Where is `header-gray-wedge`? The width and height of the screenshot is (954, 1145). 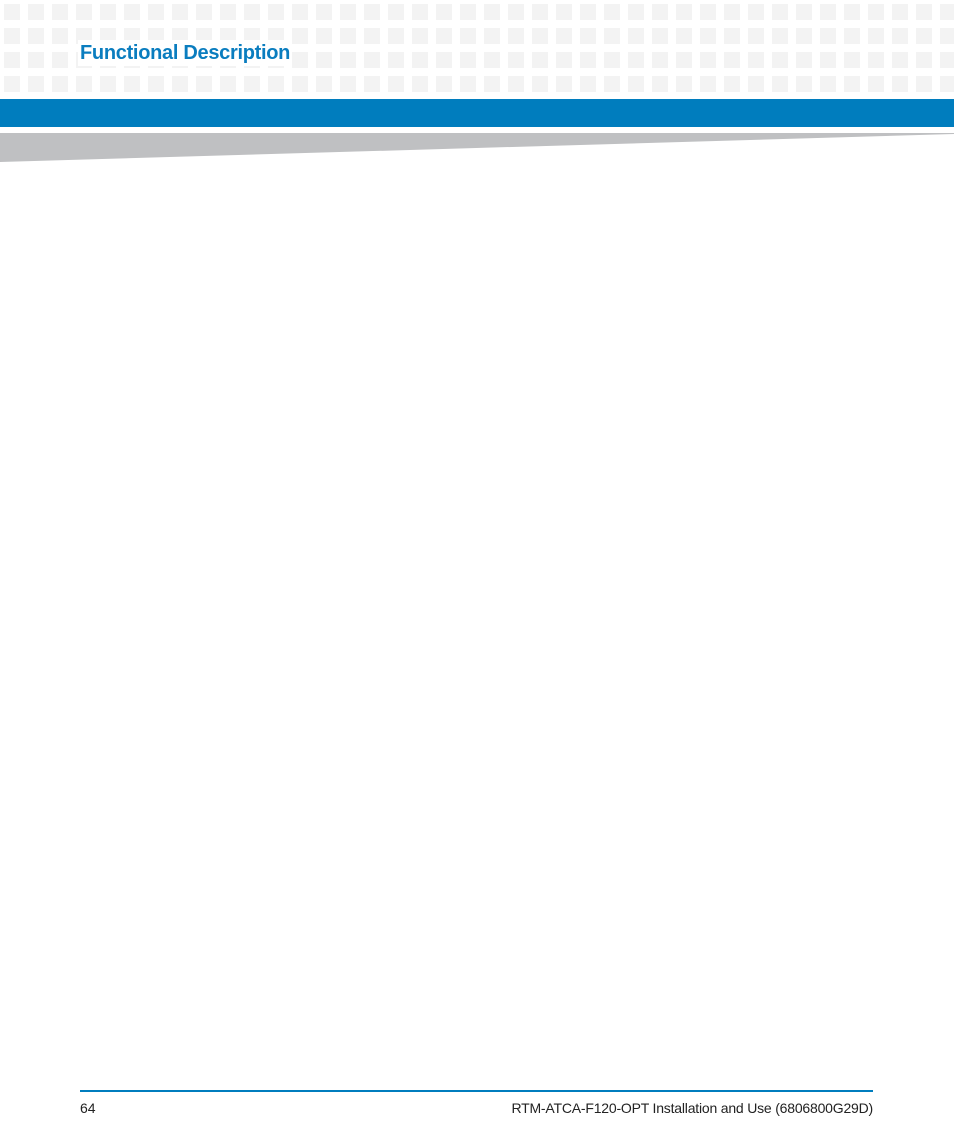
header-gray-wedge is located at coordinates (477, 147).